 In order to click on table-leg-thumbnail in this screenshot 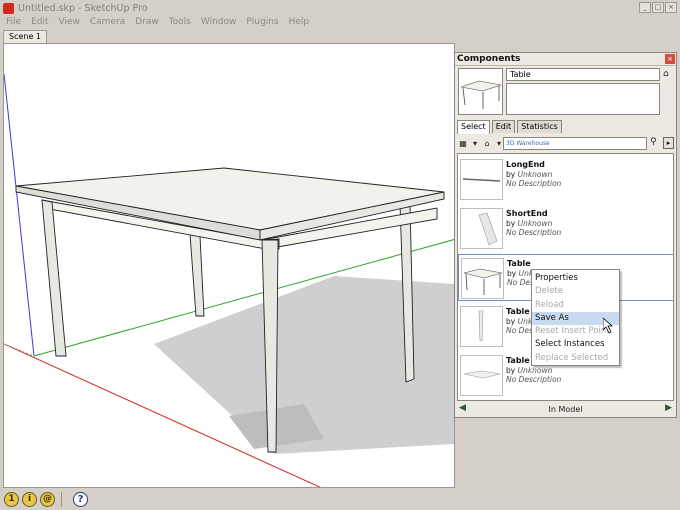, I will do `click(481, 326)`.